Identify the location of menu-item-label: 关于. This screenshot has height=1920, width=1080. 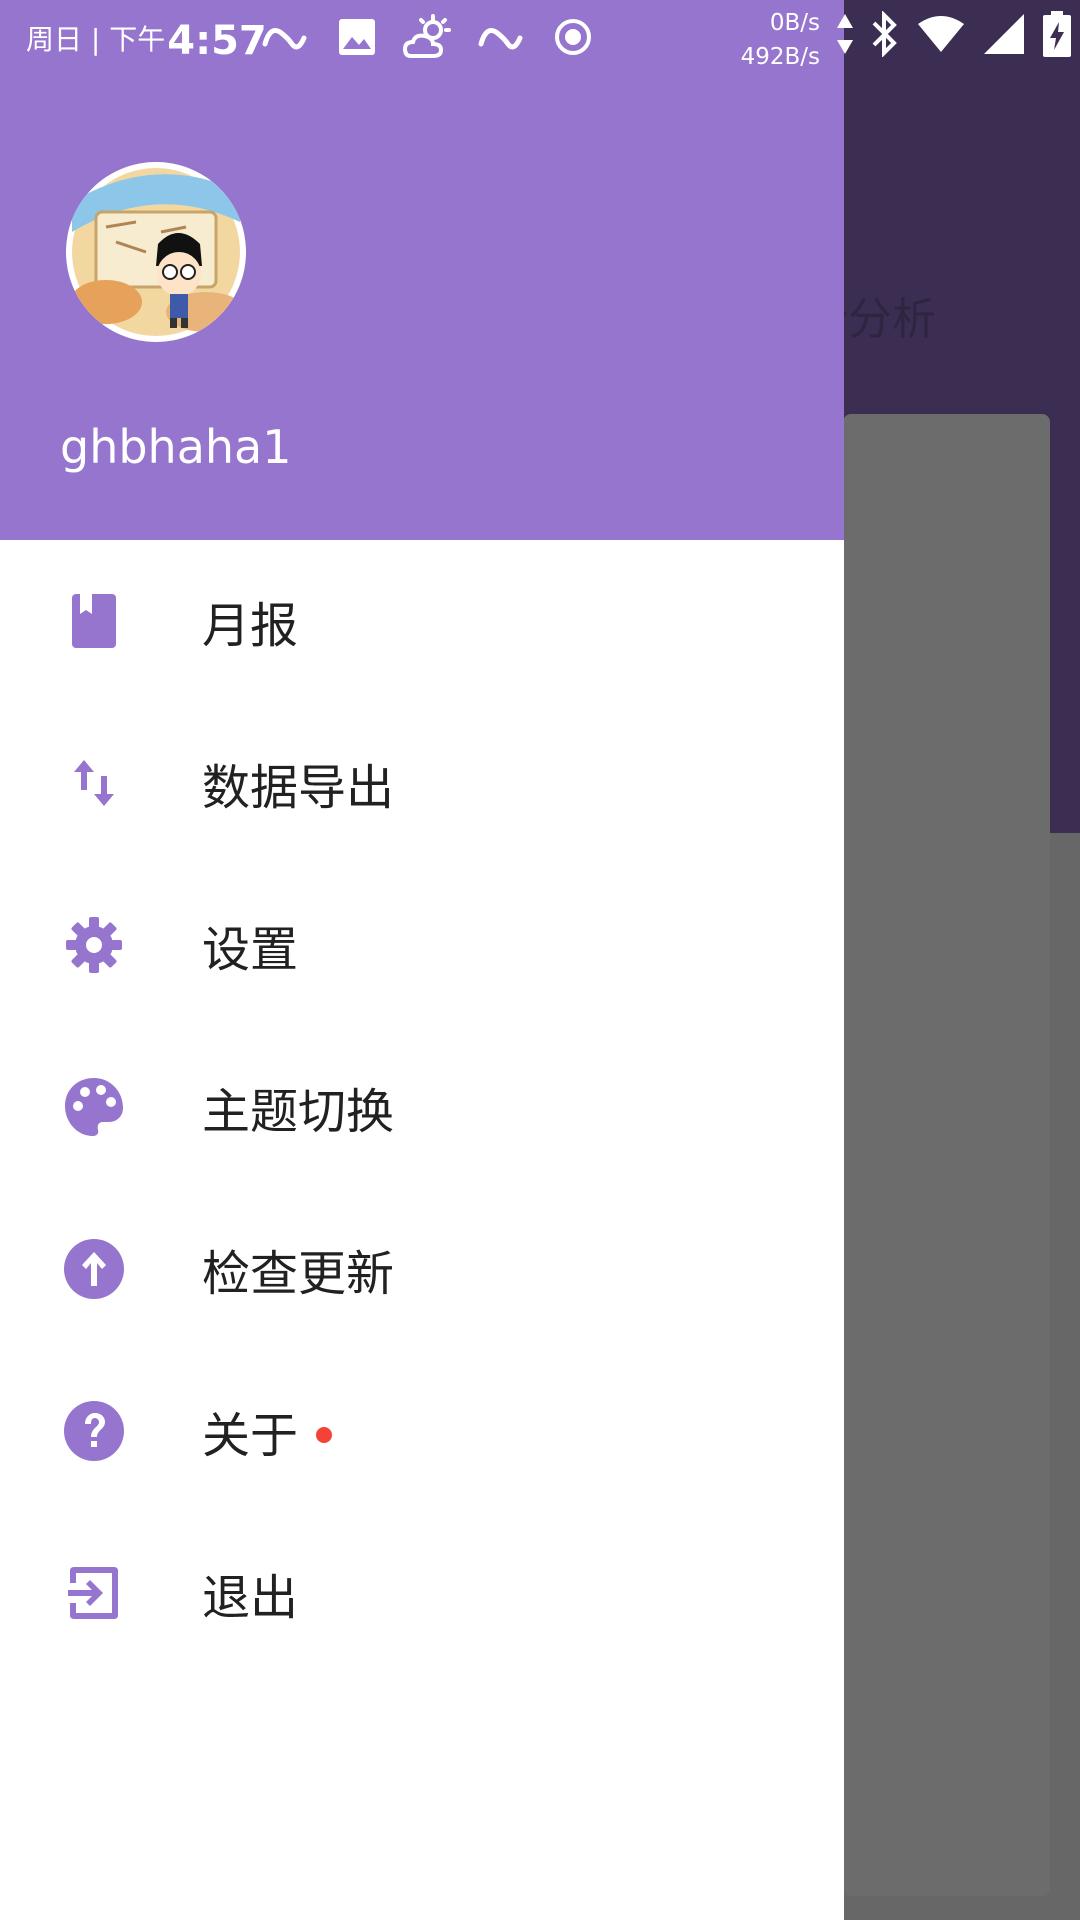
(267, 1431).